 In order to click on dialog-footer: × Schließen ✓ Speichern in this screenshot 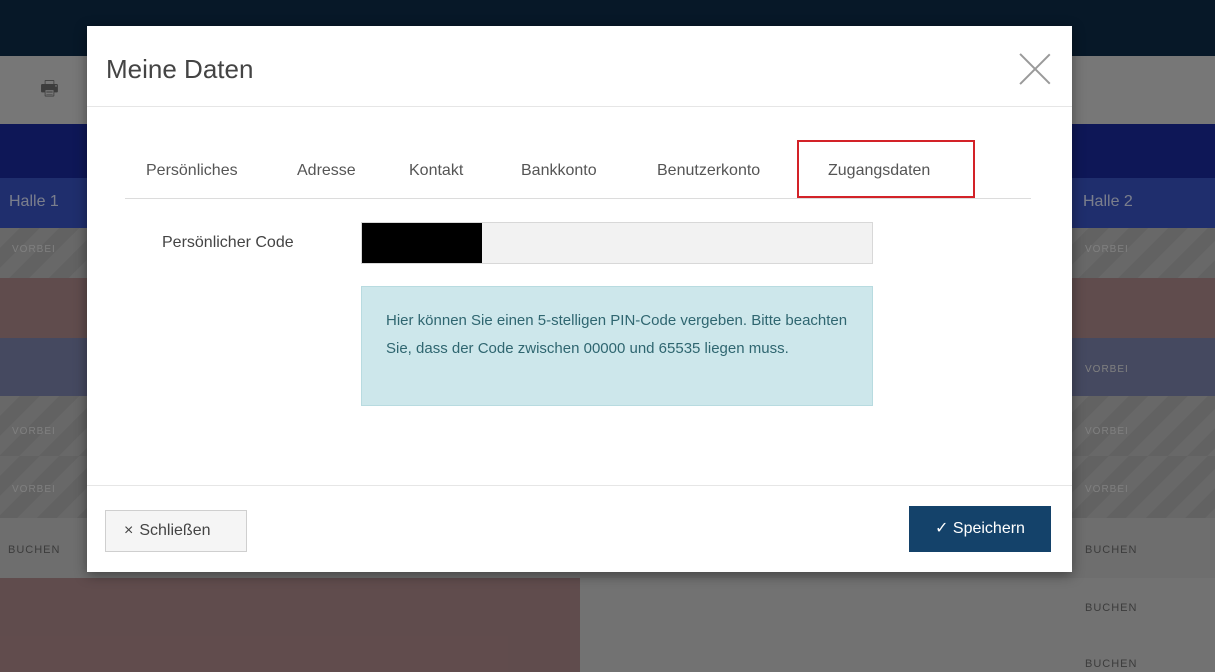, I will do `click(579, 529)`.